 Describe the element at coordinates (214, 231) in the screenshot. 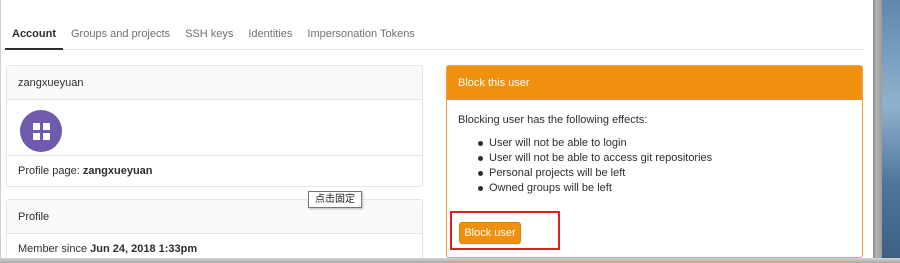

I see `profile-card: Profile Member since Jun 24, 2018 1:33pm` at that location.